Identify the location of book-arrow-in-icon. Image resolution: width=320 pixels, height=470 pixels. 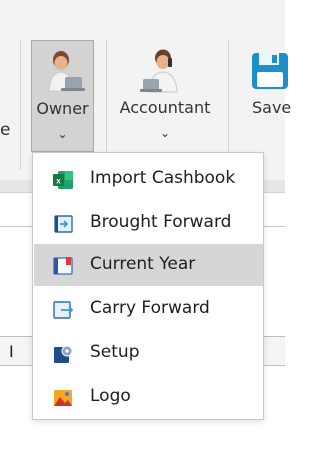
(63, 224).